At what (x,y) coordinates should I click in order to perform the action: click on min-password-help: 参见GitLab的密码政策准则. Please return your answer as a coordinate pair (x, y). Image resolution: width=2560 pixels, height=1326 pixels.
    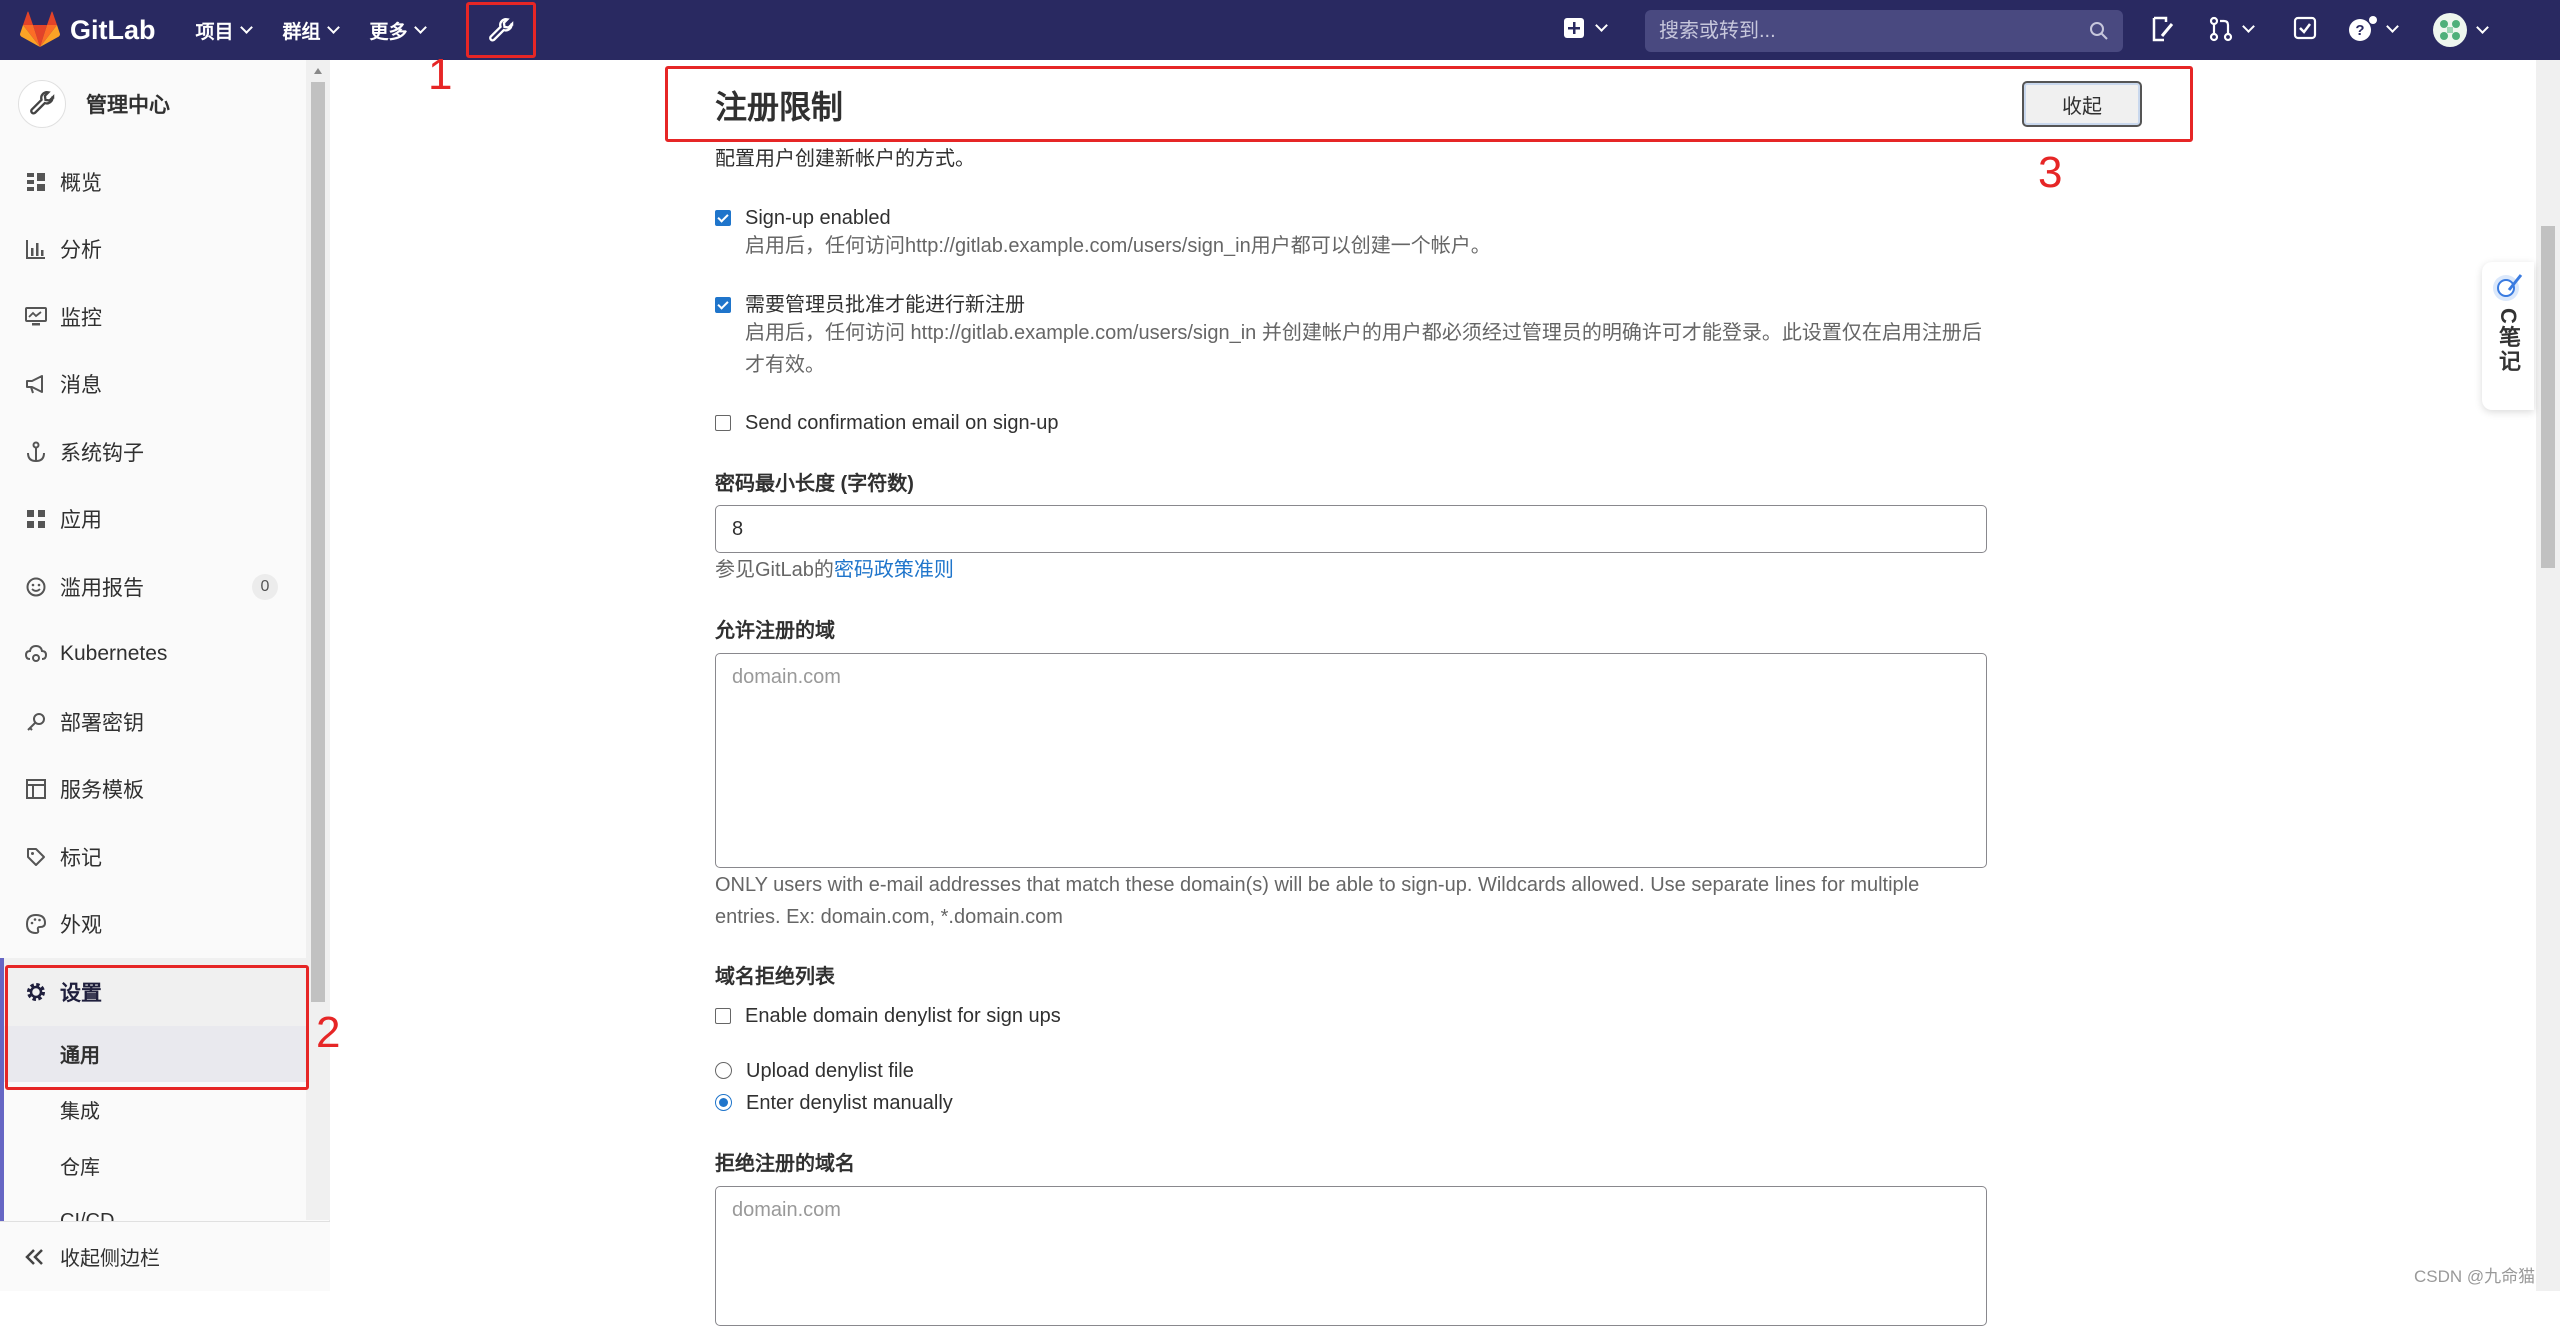
    Looking at the image, I should click on (834, 570).